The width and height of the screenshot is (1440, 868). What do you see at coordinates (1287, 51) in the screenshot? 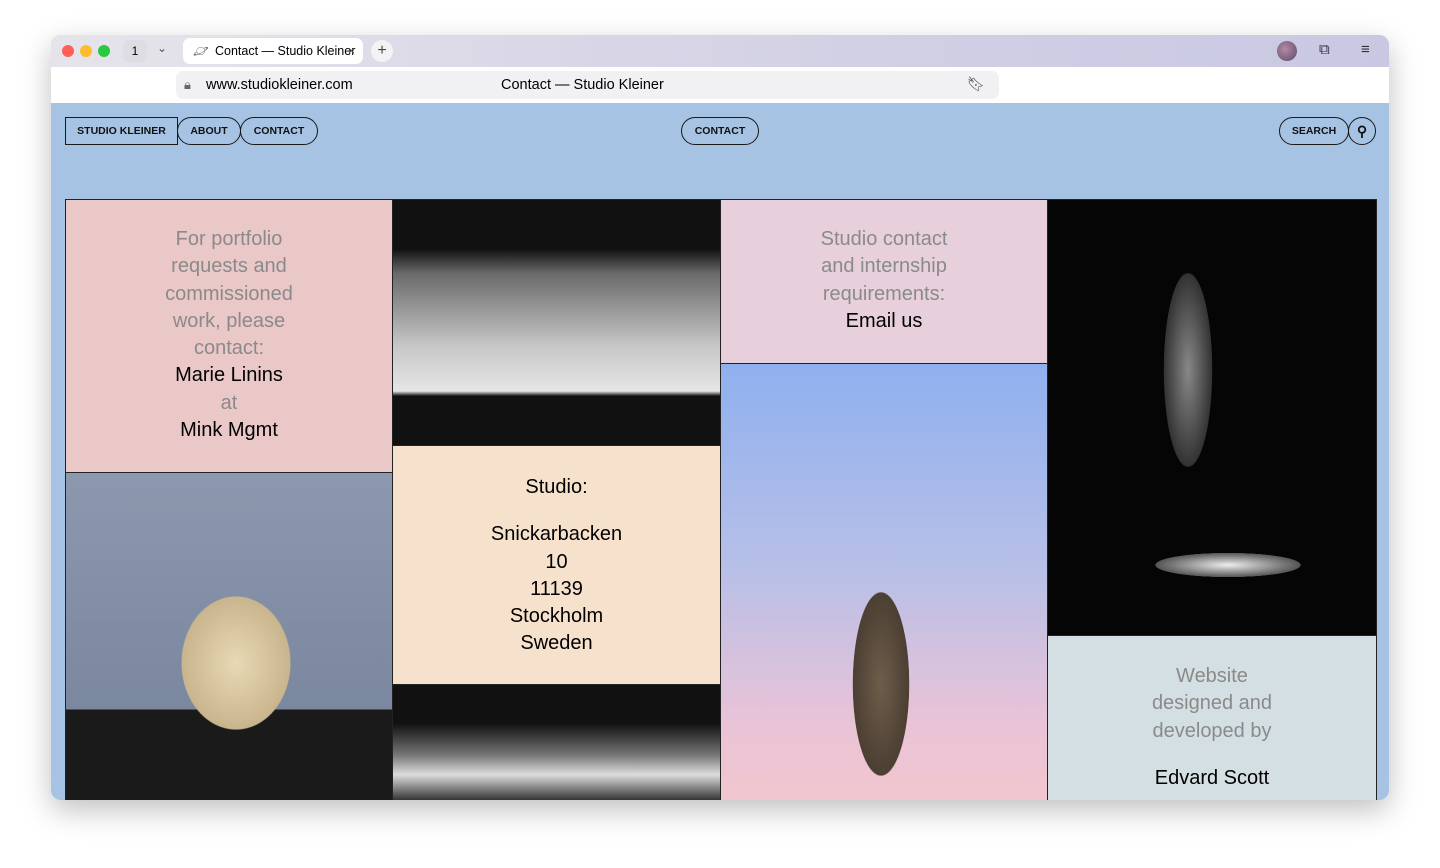
I see `avatar` at bounding box center [1287, 51].